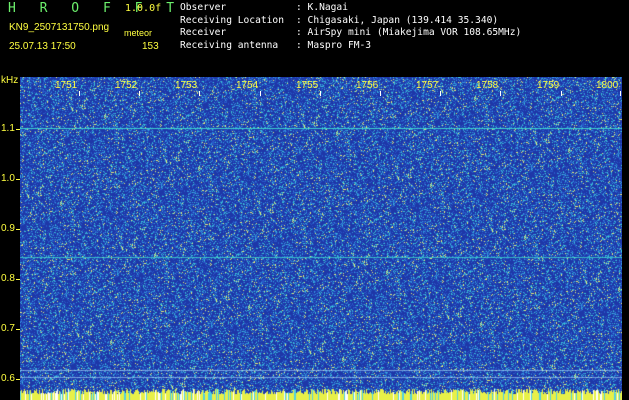 The image size is (629, 400). Describe the element at coordinates (8, 378) in the screenshot. I see `y-tick-label: 0.6` at that location.